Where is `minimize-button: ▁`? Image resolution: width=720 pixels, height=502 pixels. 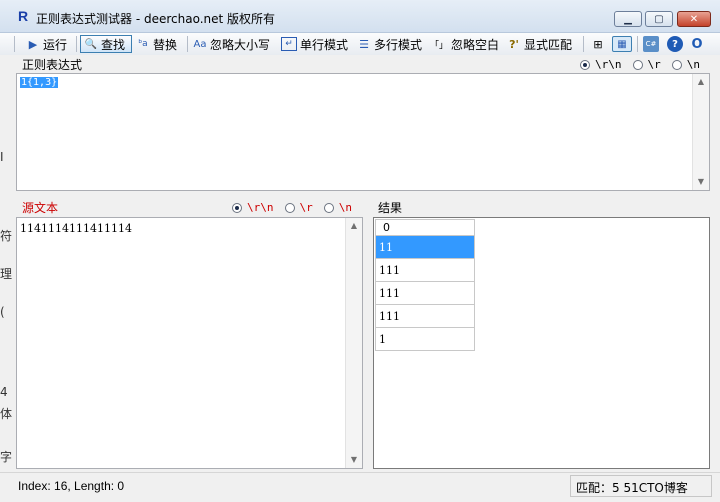 minimize-button: ▁ is located at coordinates (628, 19).